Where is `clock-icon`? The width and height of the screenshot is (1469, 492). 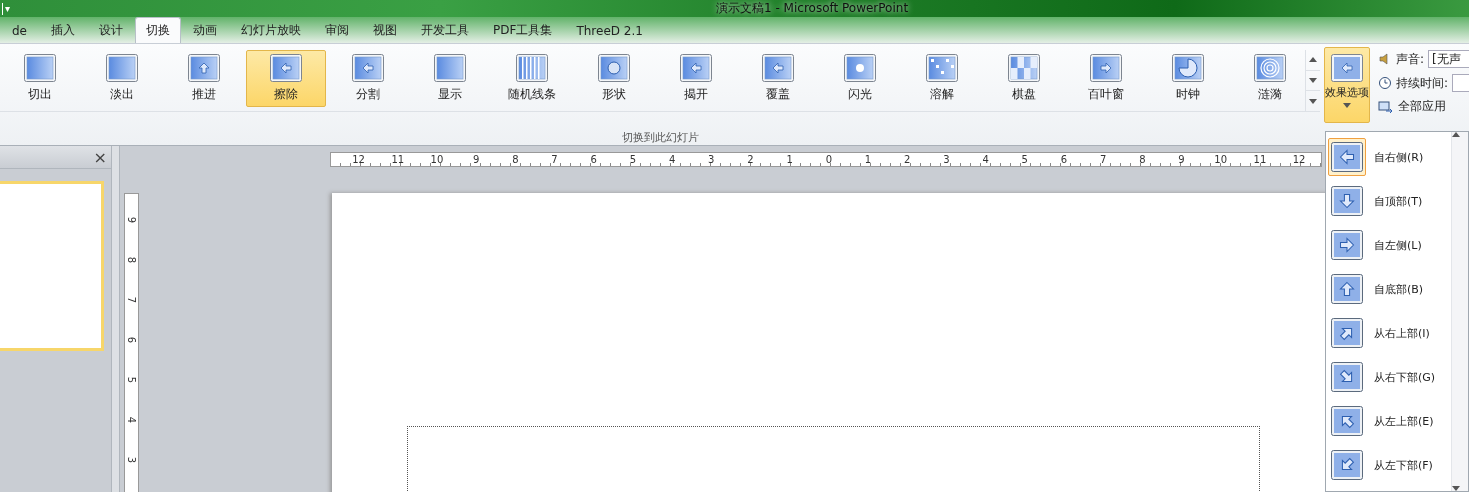 clock-icon is located at coordinates (1385, 83).